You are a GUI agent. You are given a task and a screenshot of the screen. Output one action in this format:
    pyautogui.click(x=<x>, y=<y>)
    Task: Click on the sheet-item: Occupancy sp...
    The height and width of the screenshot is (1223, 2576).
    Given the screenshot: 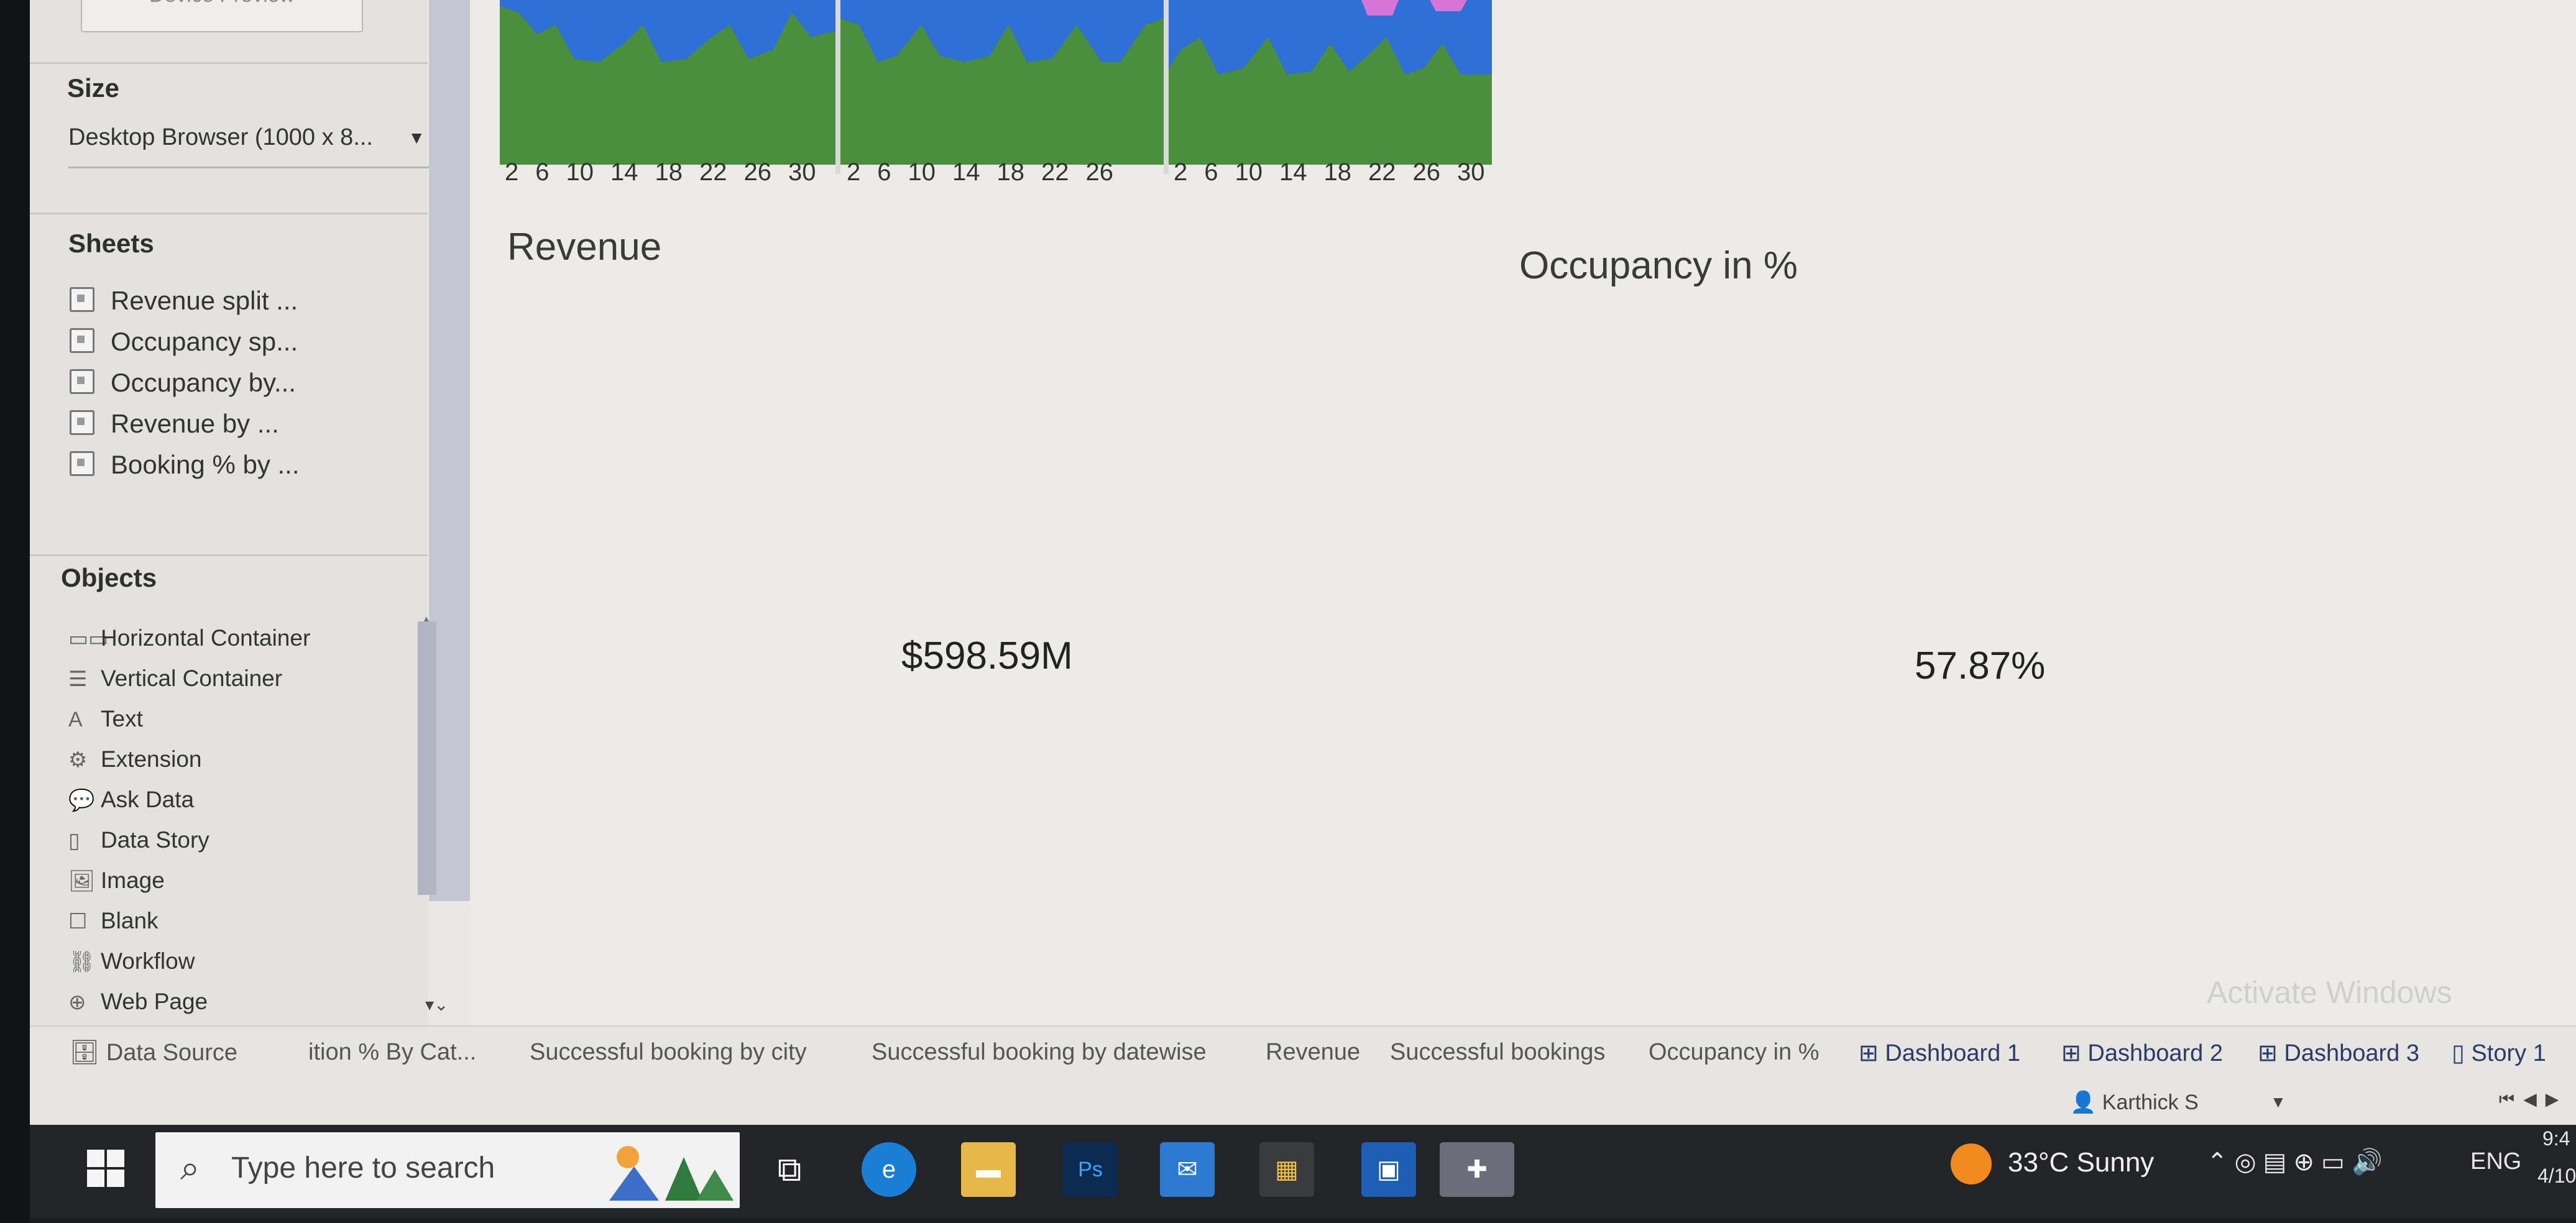 What is the action you would take?
    pyautogui.click(x=184, y=345)
    